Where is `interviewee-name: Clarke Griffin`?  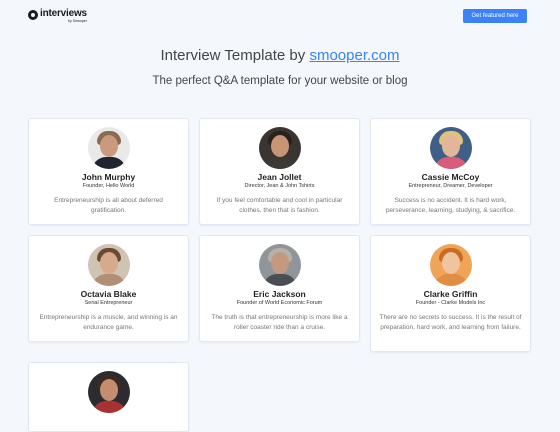
interviewee-name: Clarke Griffin is located at coordinates (450, 294).